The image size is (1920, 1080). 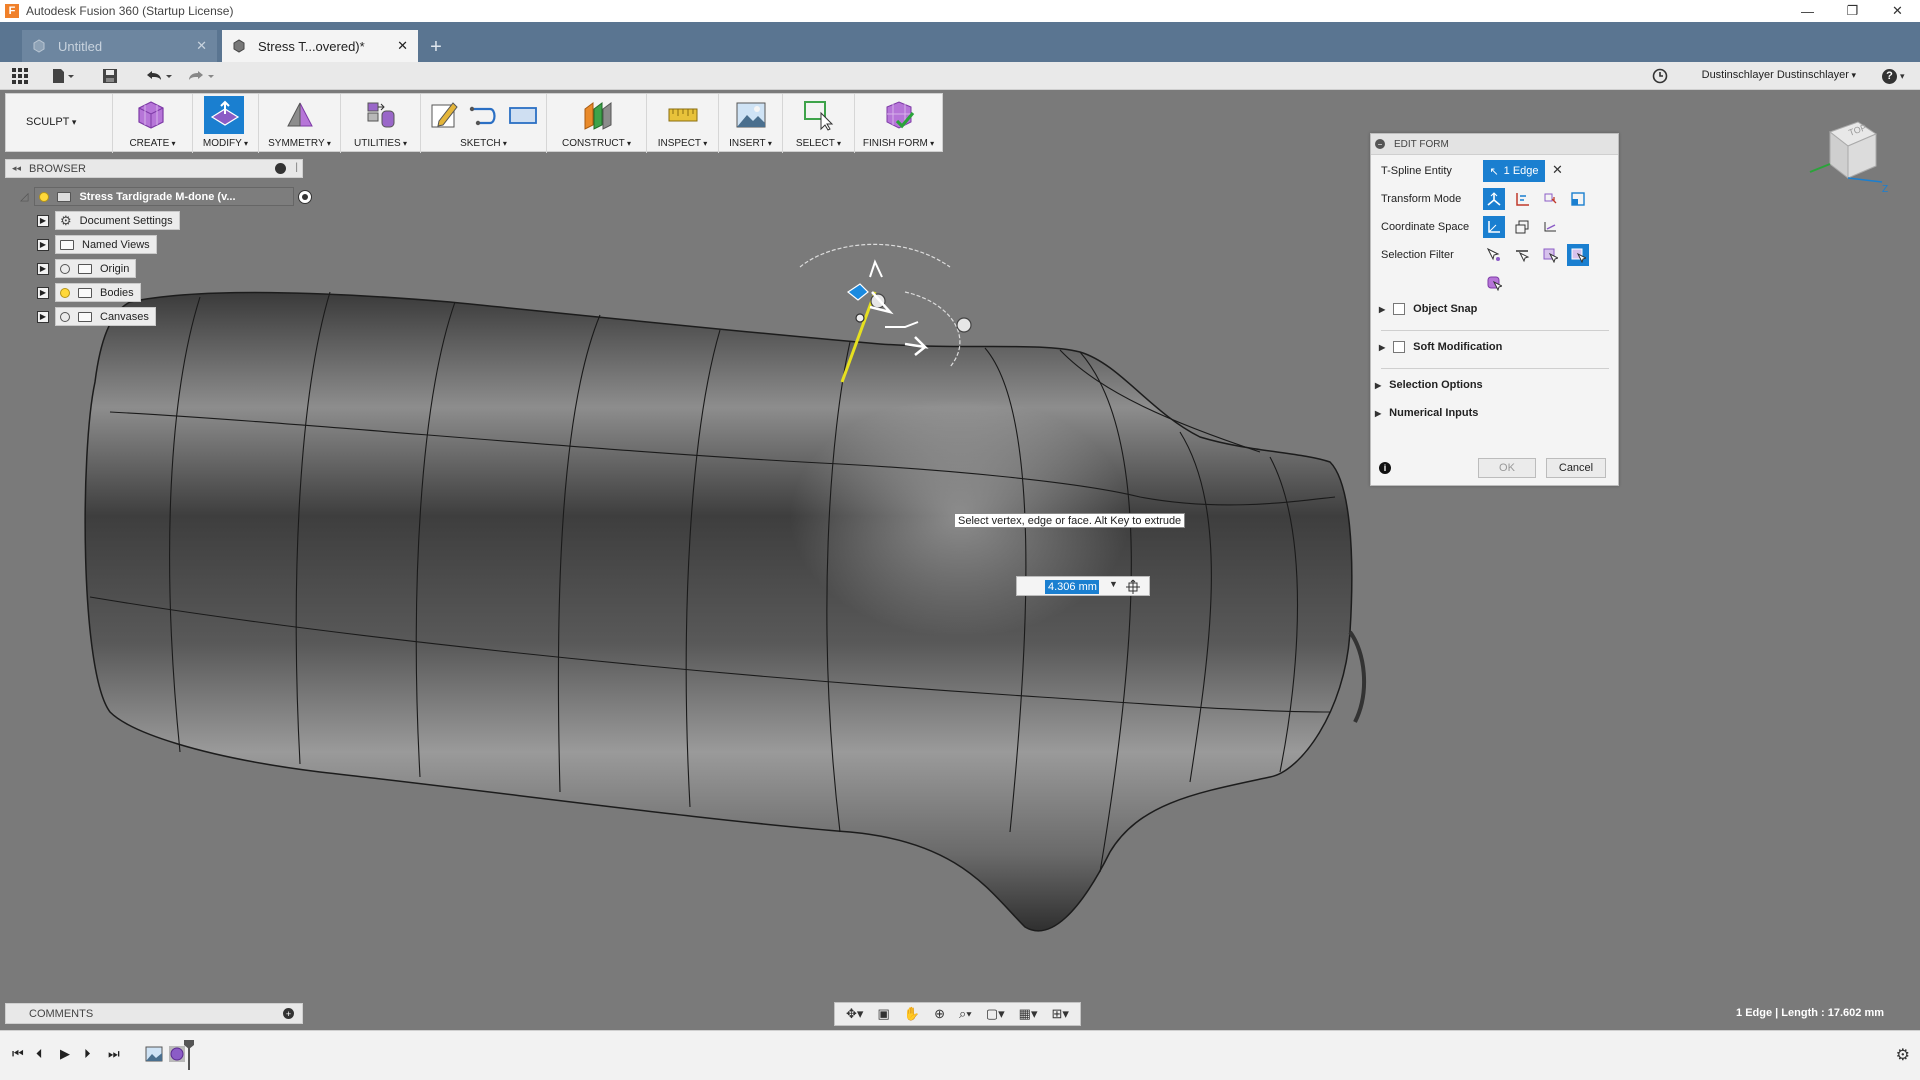 I want to click on sketch-group: SKETCH, so click(x=483, y=123).